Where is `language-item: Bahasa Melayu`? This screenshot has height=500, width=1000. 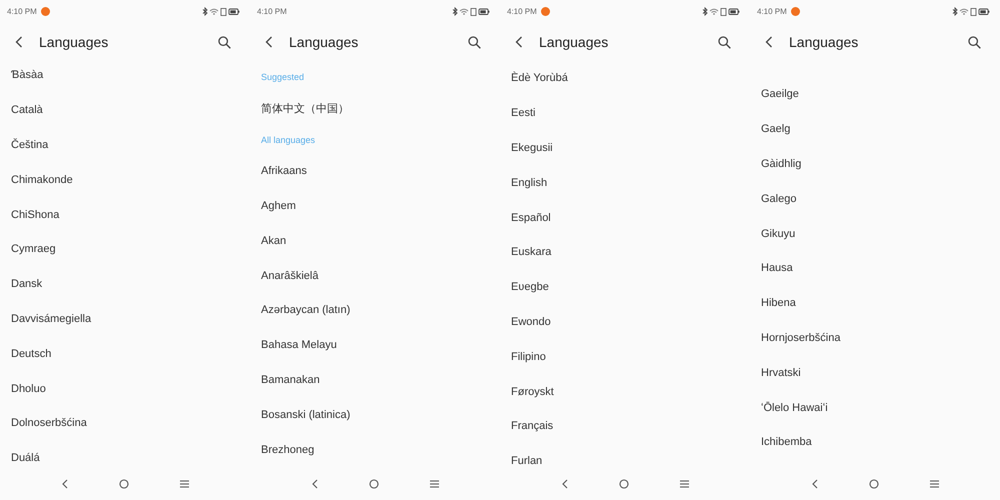
language-item: Bahasa Melayu is located at coordinates (299, 345).